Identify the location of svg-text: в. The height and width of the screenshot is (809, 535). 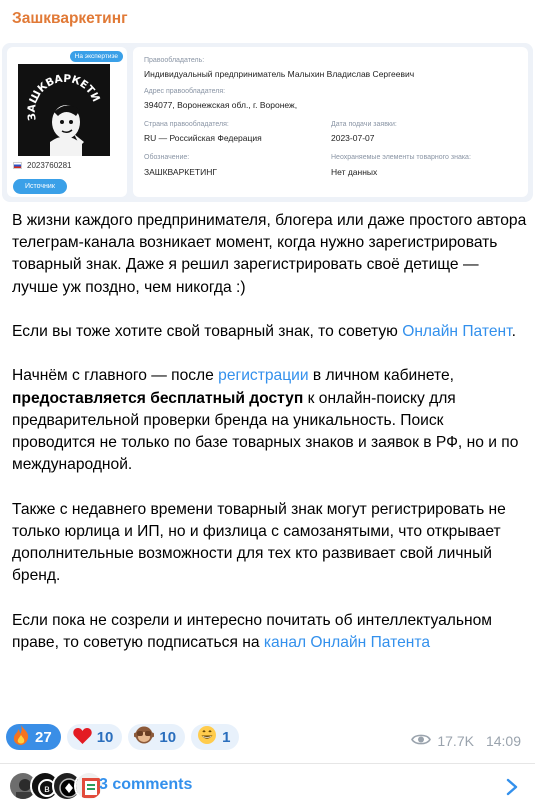
(47, 789).